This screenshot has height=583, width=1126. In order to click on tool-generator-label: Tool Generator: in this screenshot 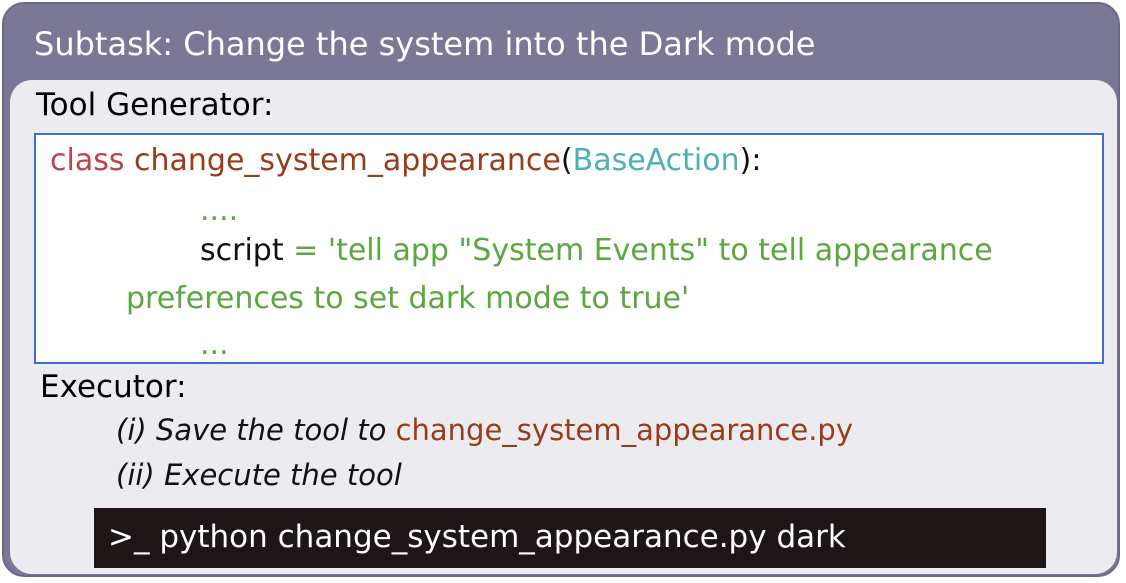, I will do `click(155, 105)`.